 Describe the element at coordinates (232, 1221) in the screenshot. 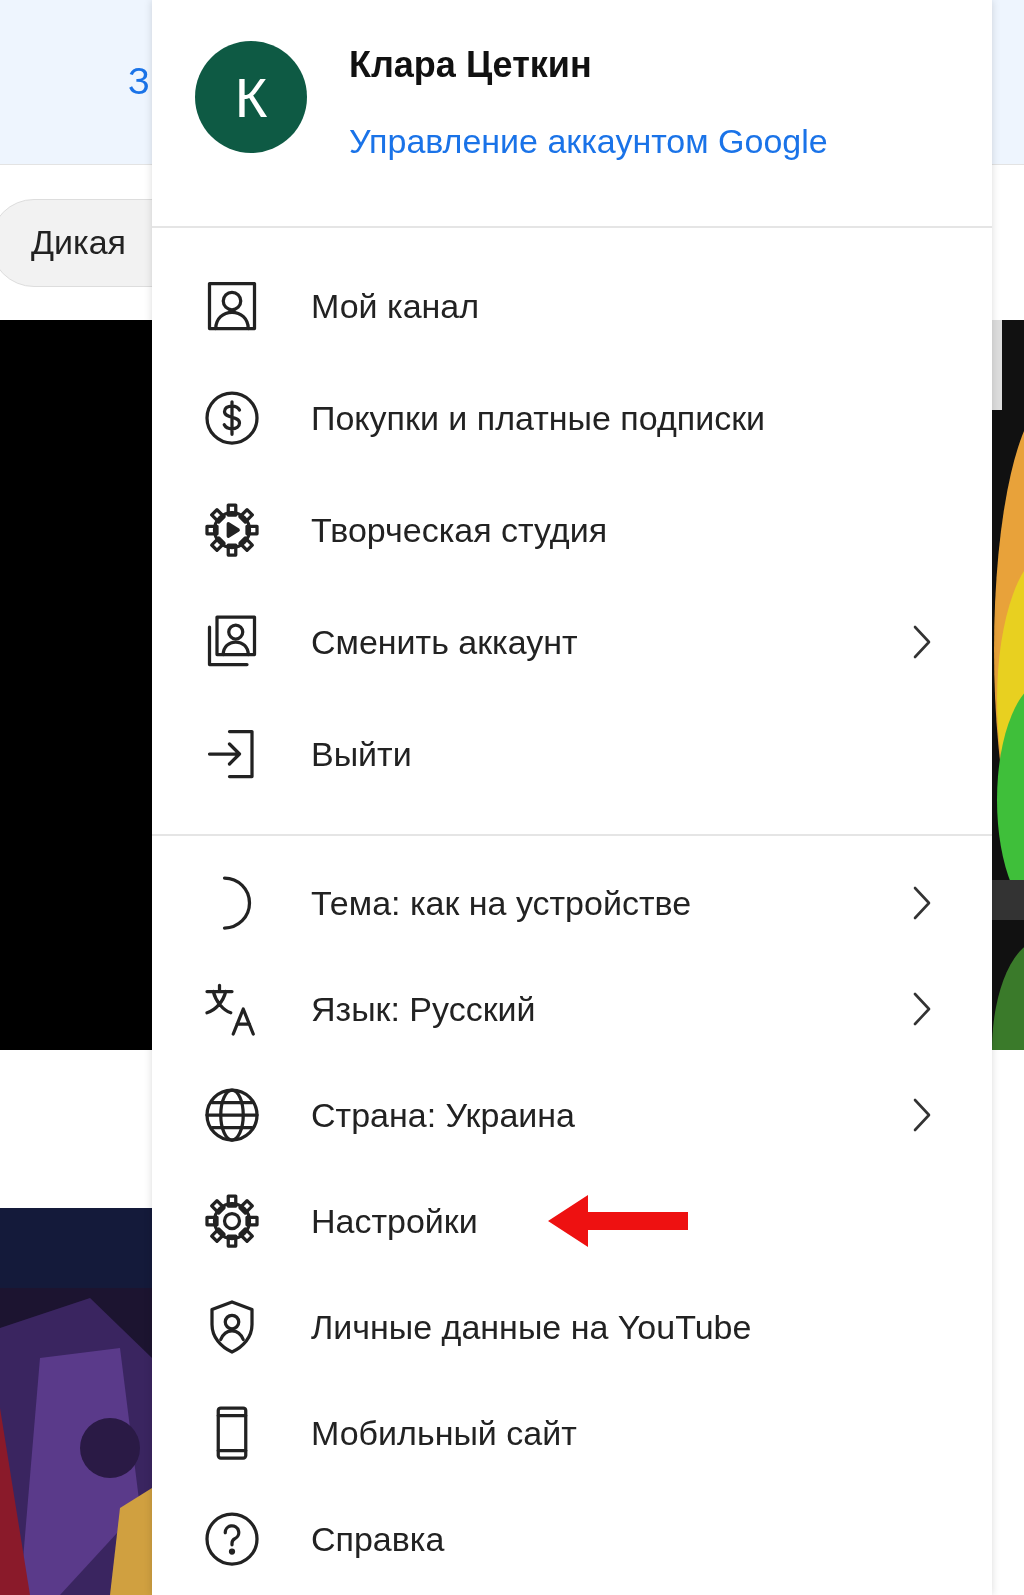

I see `settings-icon` at that location.